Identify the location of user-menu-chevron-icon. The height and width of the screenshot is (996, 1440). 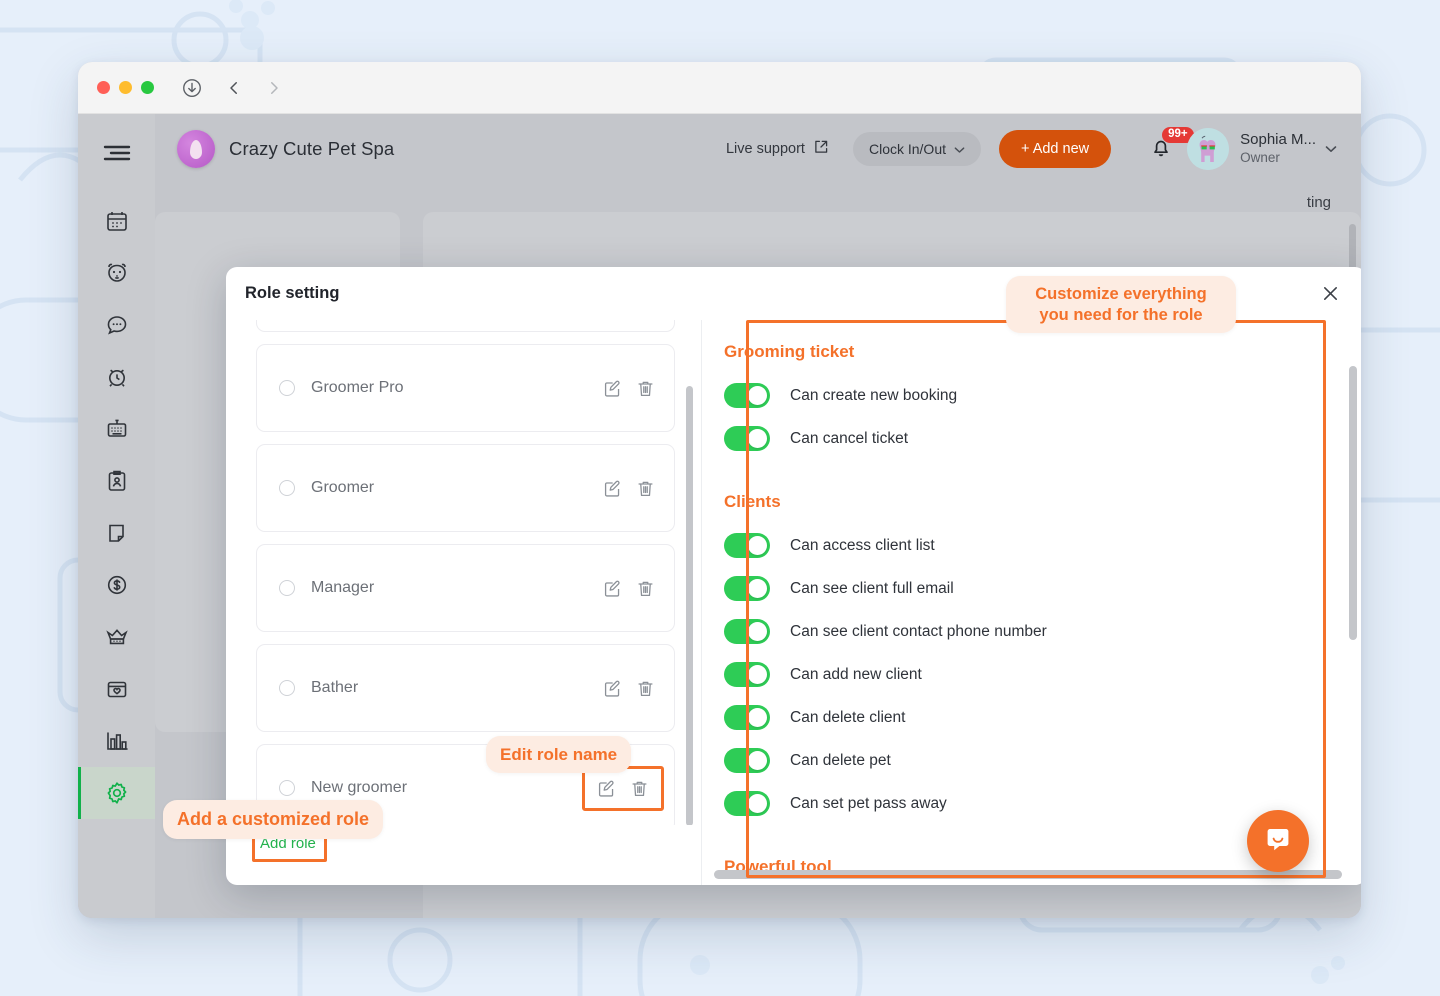
(1331, 149).